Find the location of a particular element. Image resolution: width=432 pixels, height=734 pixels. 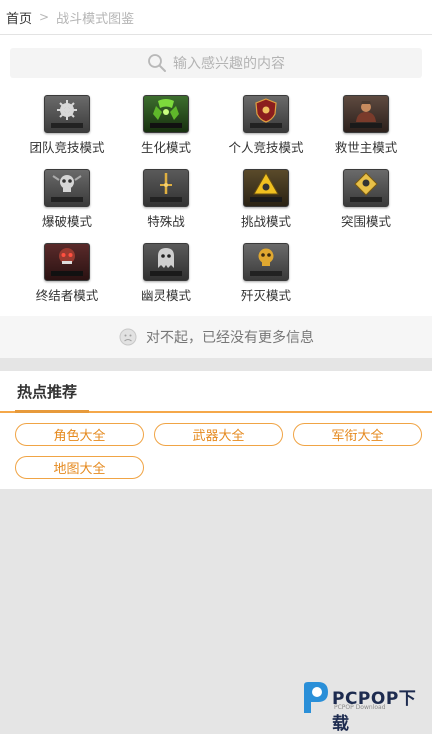

no-more-text: 对不起，已经没有更多信息 is located at coordinates (230, 338).